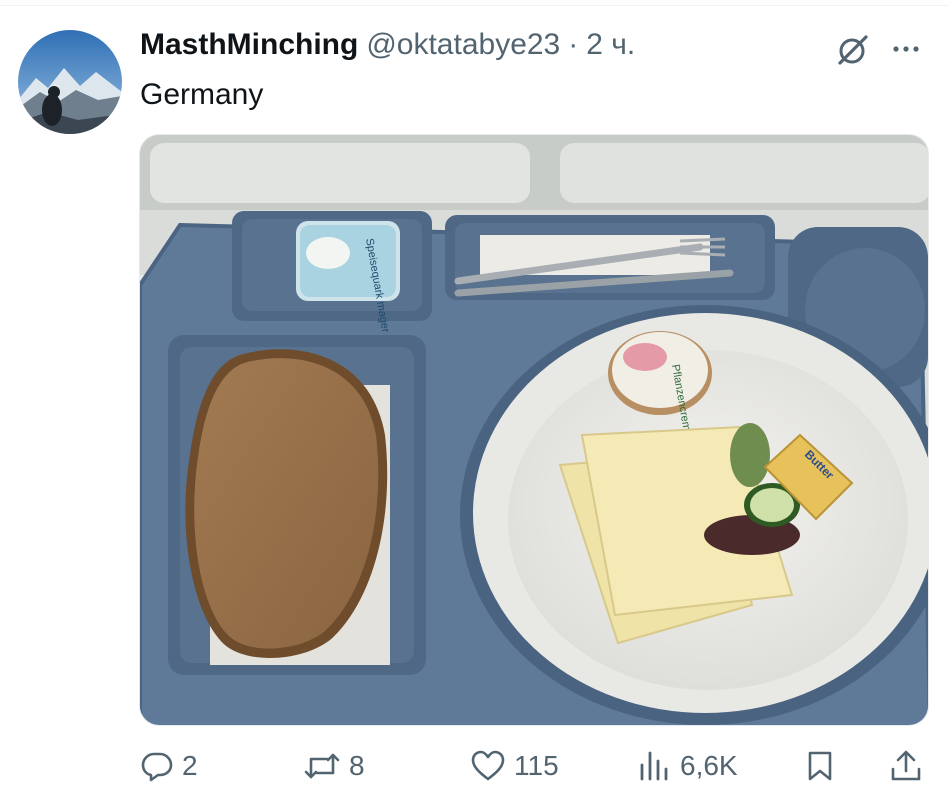 The height and width of the screenshot is (800, 949). What do you see at coordinates (536, 765) in the screenshot?
I see `like-count: 115` at bounding box center [536, 765].